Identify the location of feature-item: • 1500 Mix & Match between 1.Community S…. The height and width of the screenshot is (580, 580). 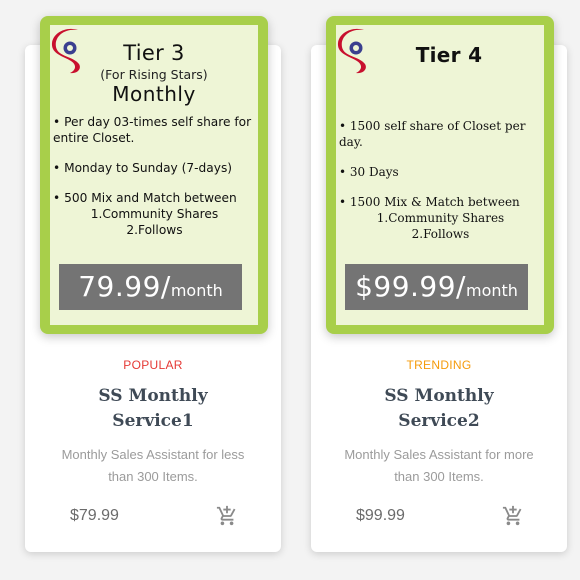
(440, 218).